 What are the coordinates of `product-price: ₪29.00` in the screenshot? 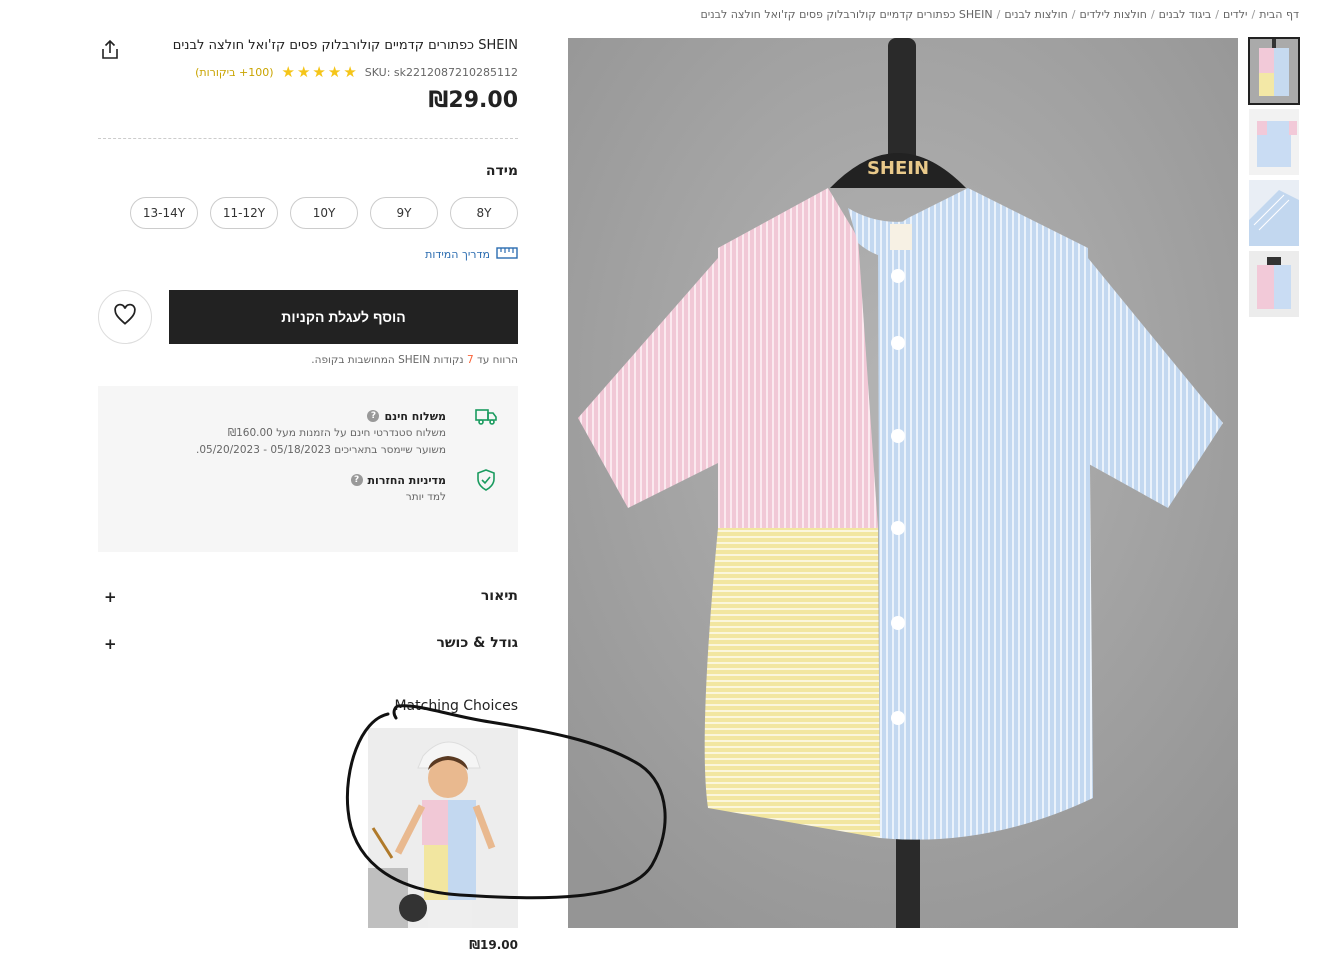 It's located at (473, 100).